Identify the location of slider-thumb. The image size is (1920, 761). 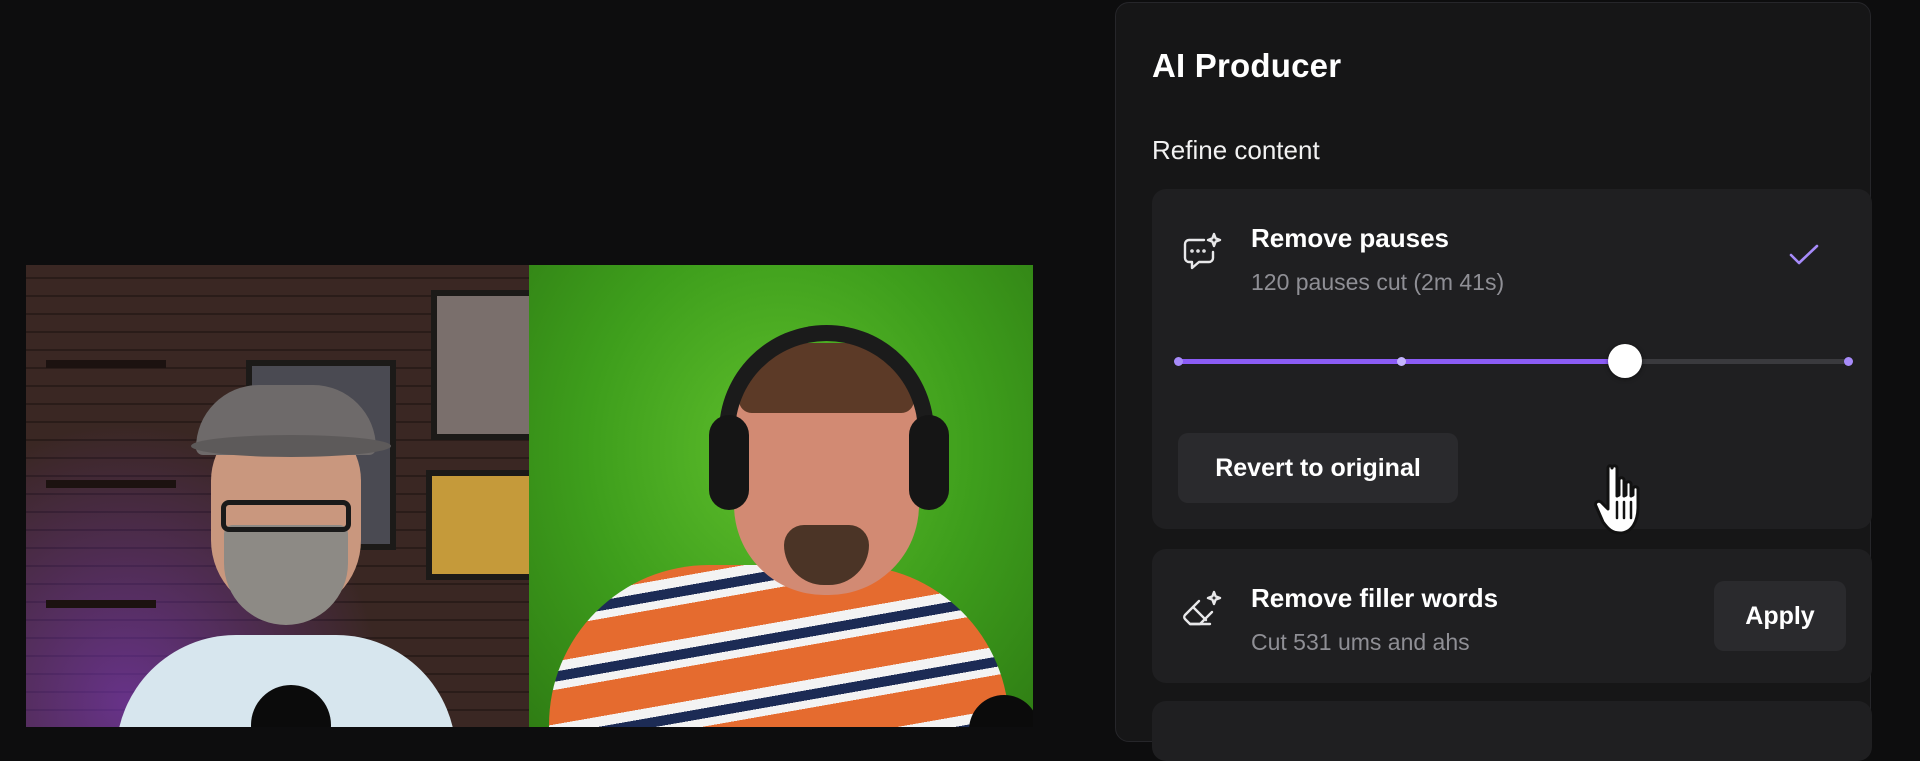
(1624, 361).